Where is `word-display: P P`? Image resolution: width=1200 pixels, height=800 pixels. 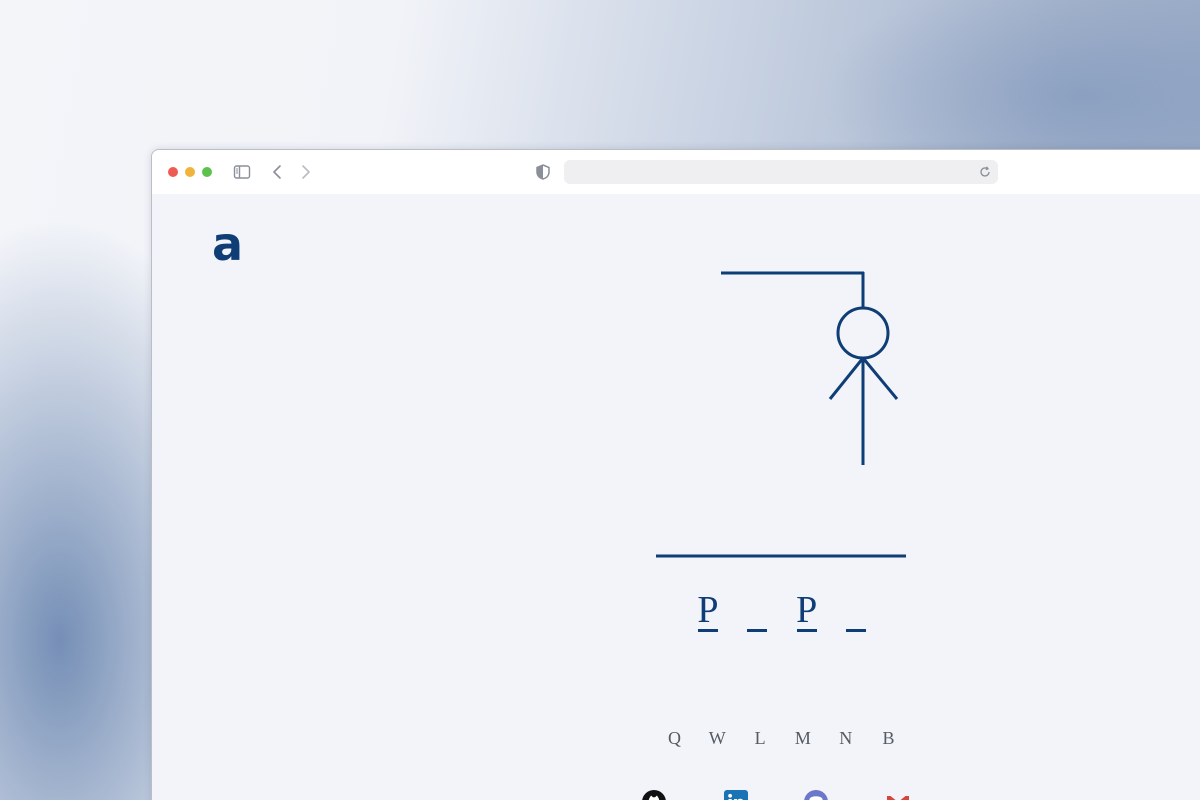 word-display: P P is located at coordinates (782, 613).